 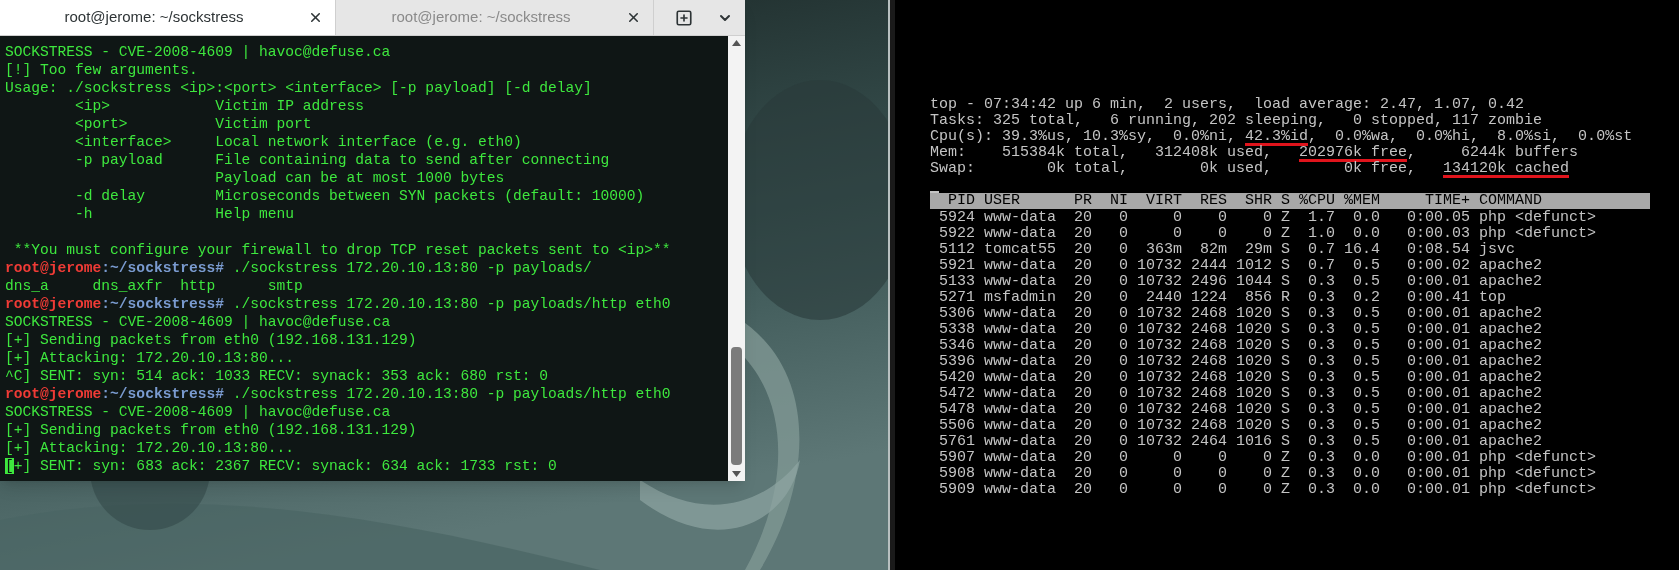 I want to click on terminal-line: <port> Victim port, so click(x=193, y=124).